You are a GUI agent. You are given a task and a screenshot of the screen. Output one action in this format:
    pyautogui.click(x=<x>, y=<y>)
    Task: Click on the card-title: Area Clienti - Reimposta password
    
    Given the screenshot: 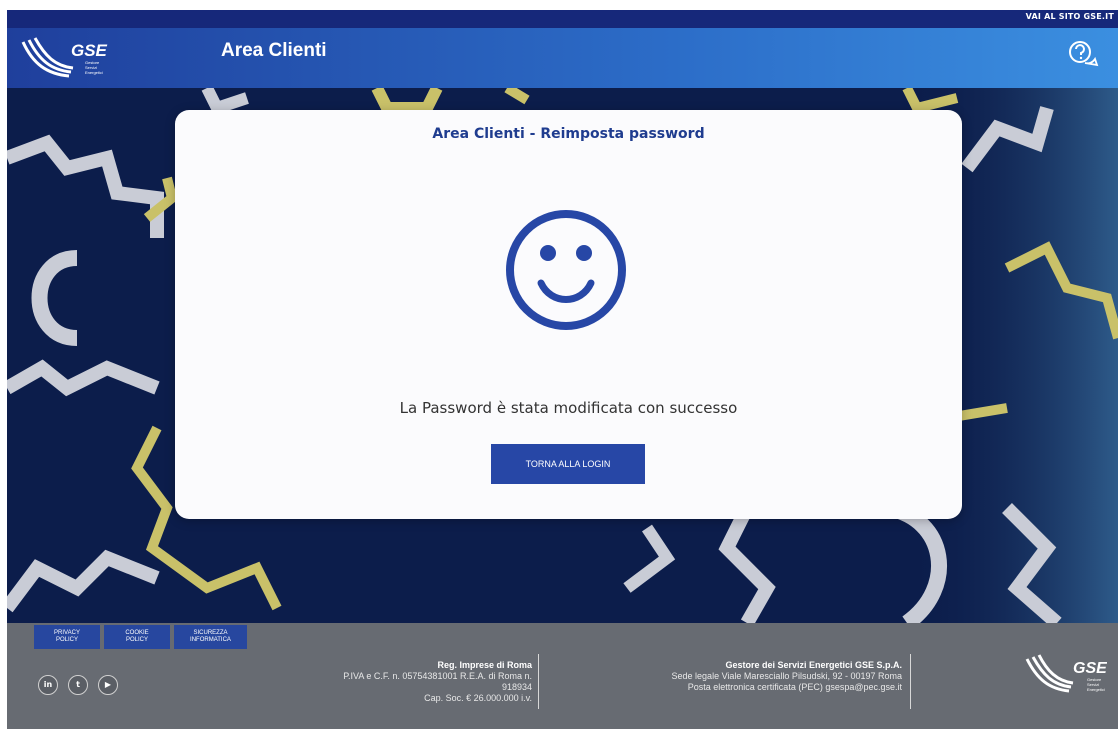 What is the action you would take?
    pyautogui.click(x=568, y=134)
    